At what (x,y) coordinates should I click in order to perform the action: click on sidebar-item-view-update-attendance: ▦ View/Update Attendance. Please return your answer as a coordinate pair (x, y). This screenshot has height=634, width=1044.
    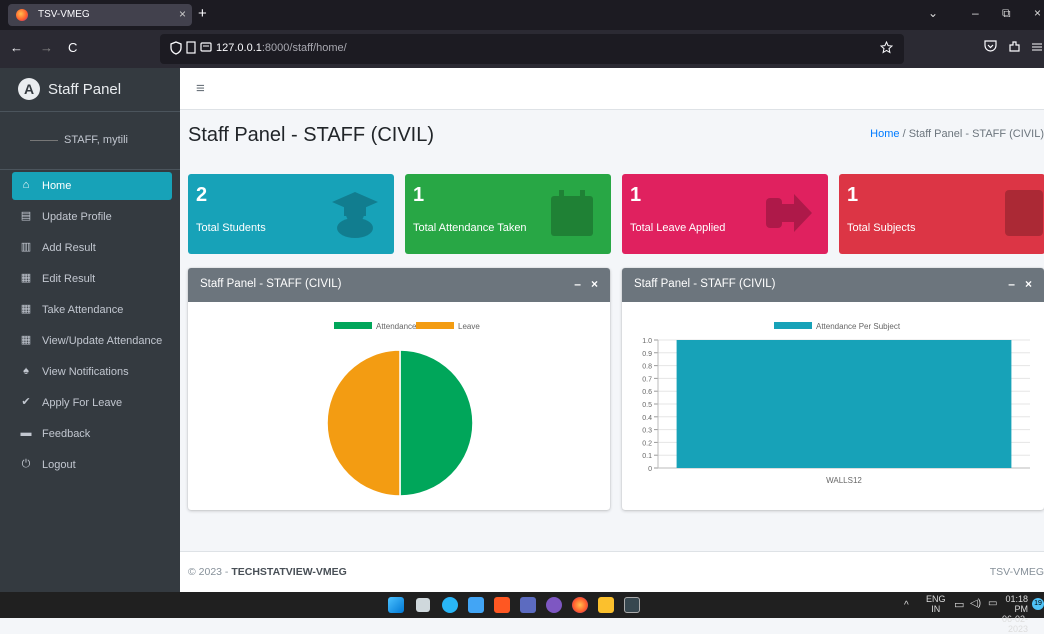
    Looking at the image, I should click on (92, 341).